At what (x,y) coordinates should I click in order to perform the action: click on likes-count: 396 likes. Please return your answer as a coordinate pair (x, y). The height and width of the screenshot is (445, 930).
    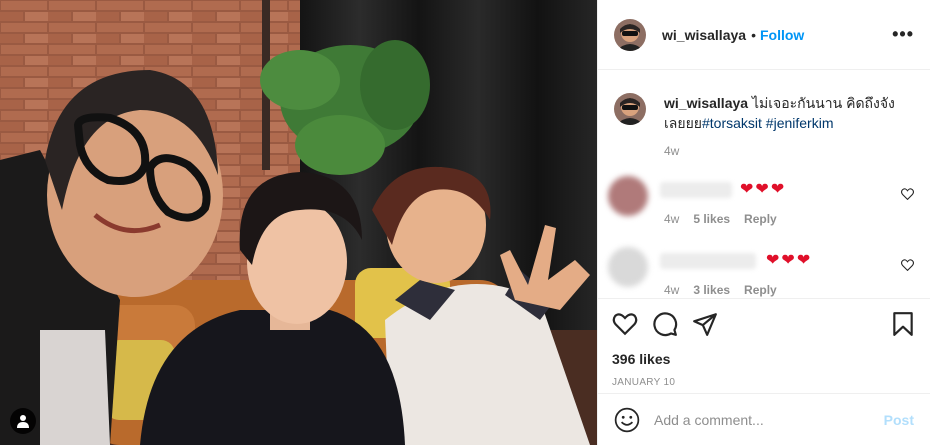
    Looking at the image, I should click on (764, 359).